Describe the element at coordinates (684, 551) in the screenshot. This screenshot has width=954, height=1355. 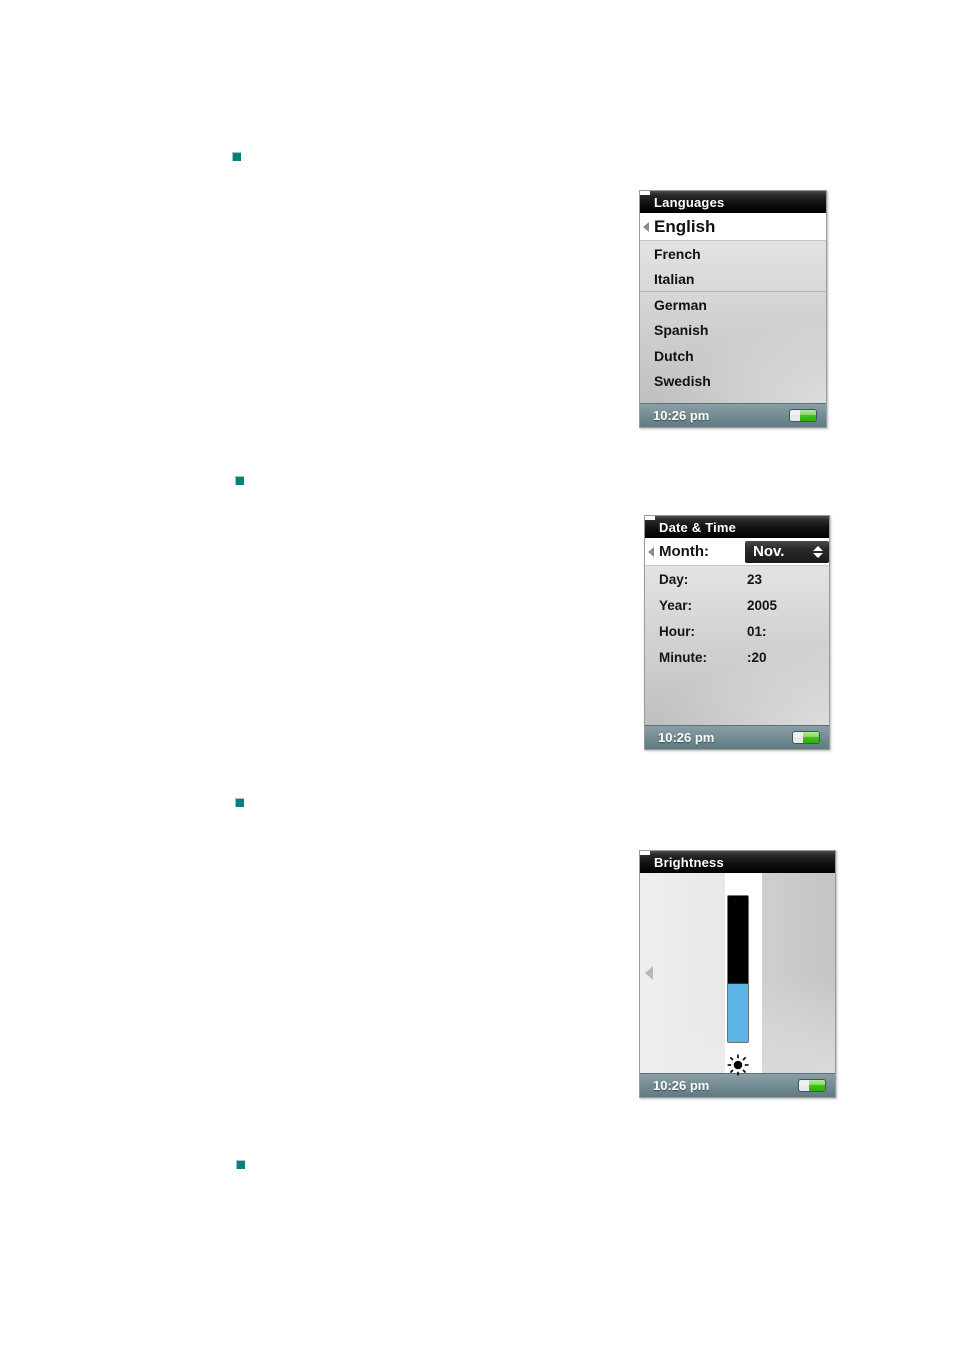
I see `field-label: Month:` at that location.